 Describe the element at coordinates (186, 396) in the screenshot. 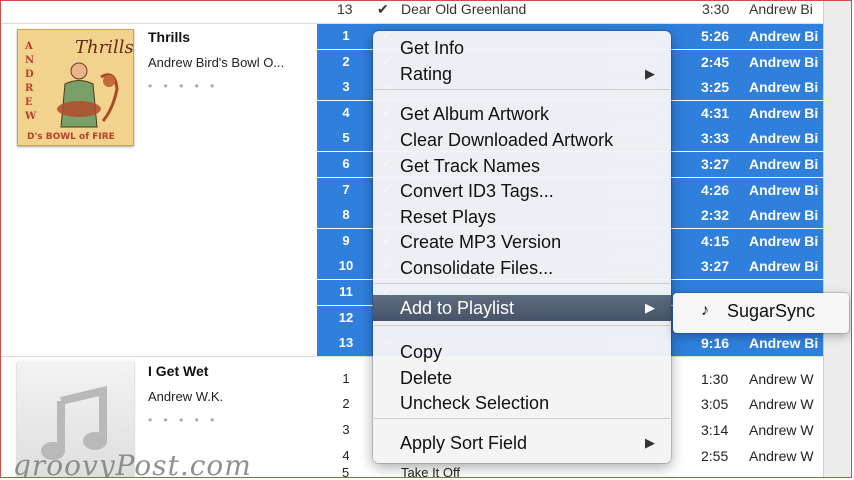

I see `album-artist: Andrew W.K.` at that location.